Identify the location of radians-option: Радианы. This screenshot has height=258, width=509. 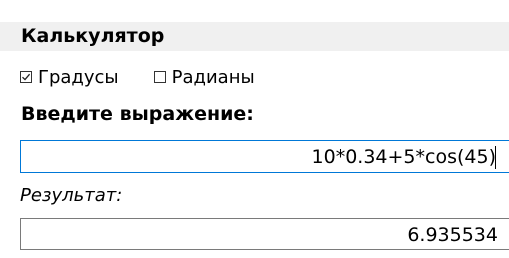
(204, 77).